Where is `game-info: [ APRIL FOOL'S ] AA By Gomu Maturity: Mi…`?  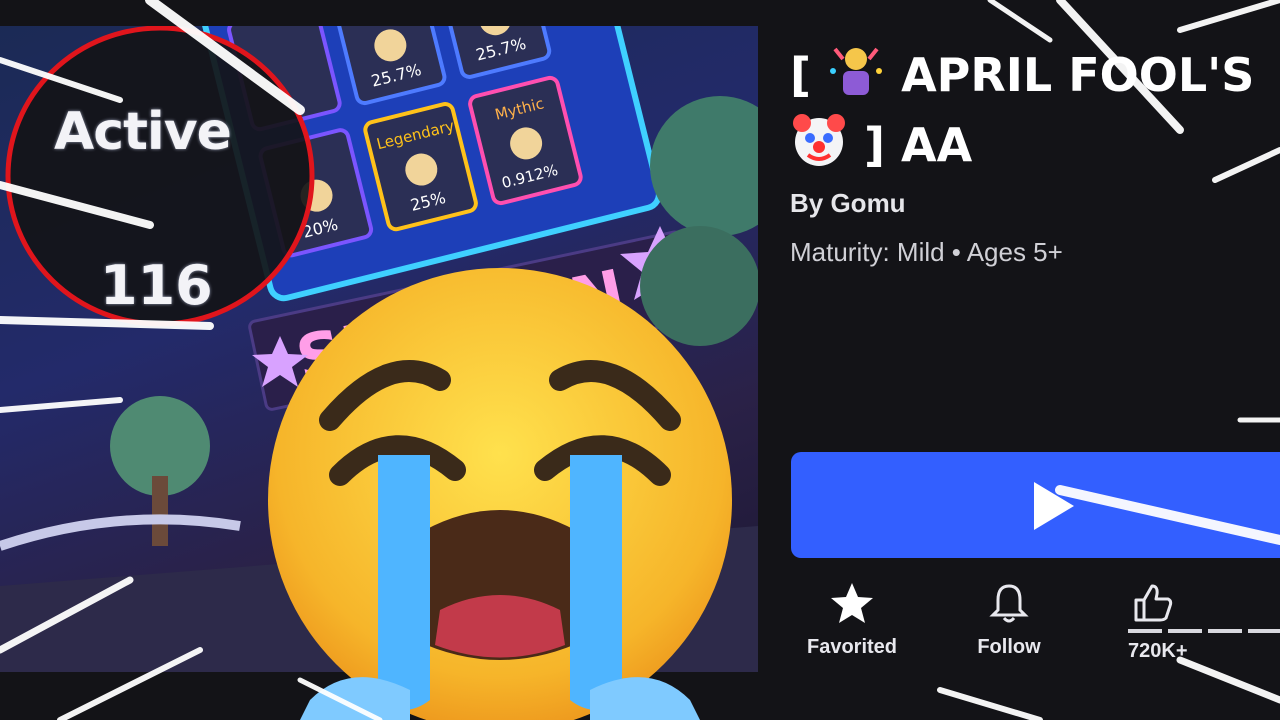 game-info: [ APRIL FOOL'S ] AA By Gomu Maturity: Mi… is located at coordinates (1035, 154).